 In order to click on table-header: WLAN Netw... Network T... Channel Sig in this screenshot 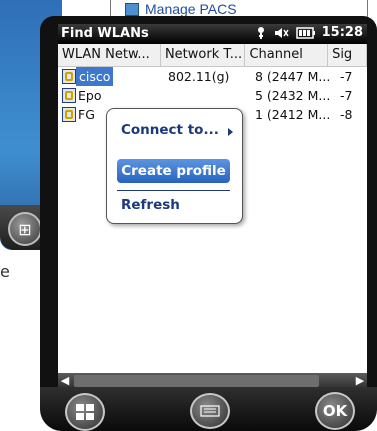, I will do `click(212, 55)`.